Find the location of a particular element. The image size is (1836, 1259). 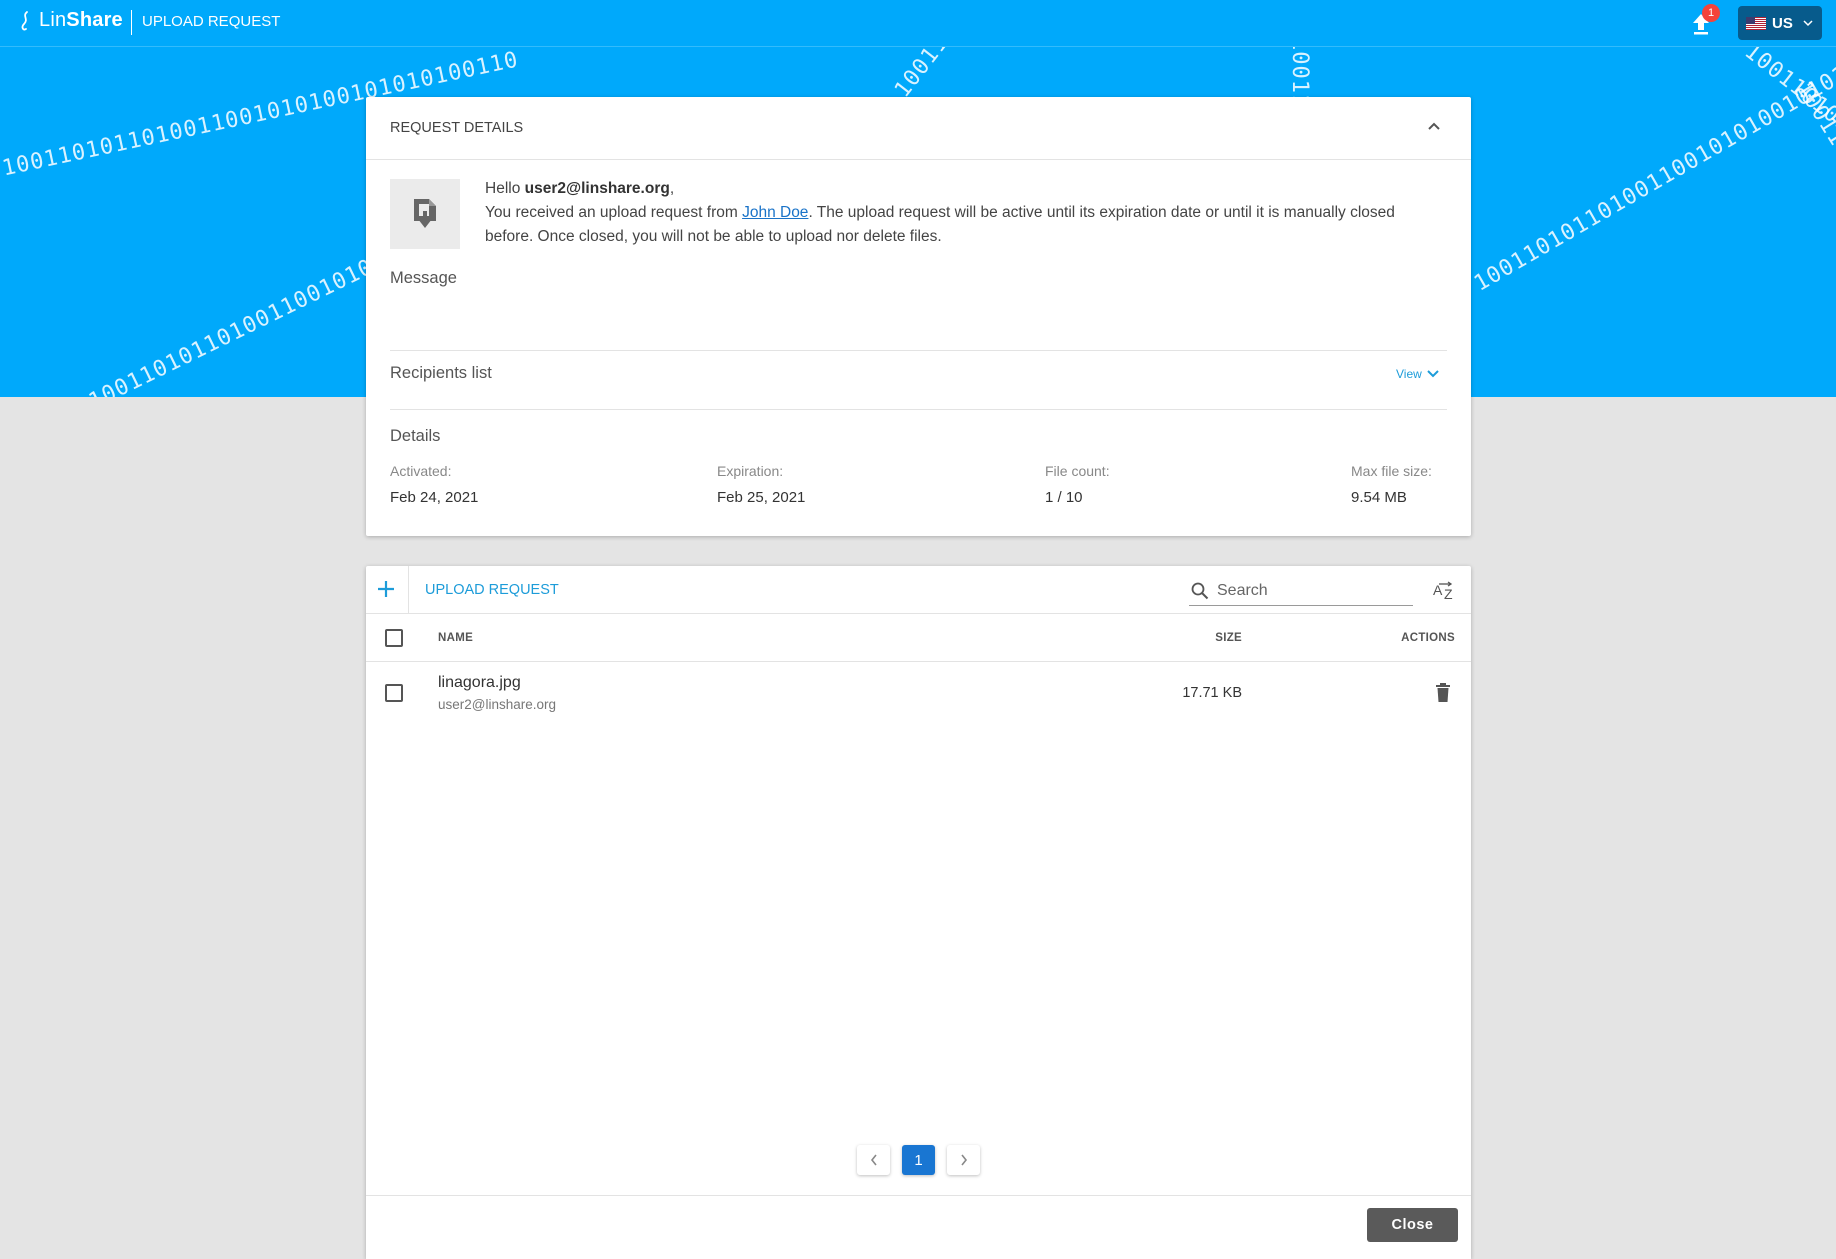

recipients-list-label: Recipients list is located at coordinates (441, 373).